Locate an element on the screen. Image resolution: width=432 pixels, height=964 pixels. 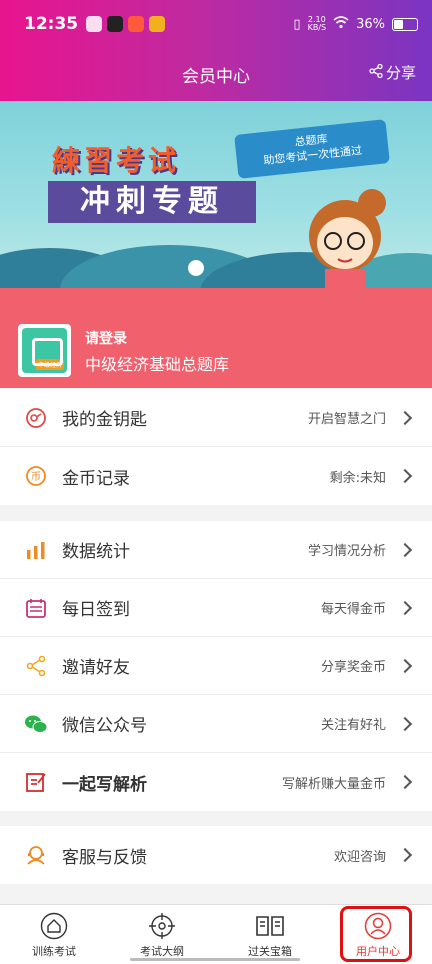
title-bar: 会员中心 分享 is located at coordinates (216, 74).